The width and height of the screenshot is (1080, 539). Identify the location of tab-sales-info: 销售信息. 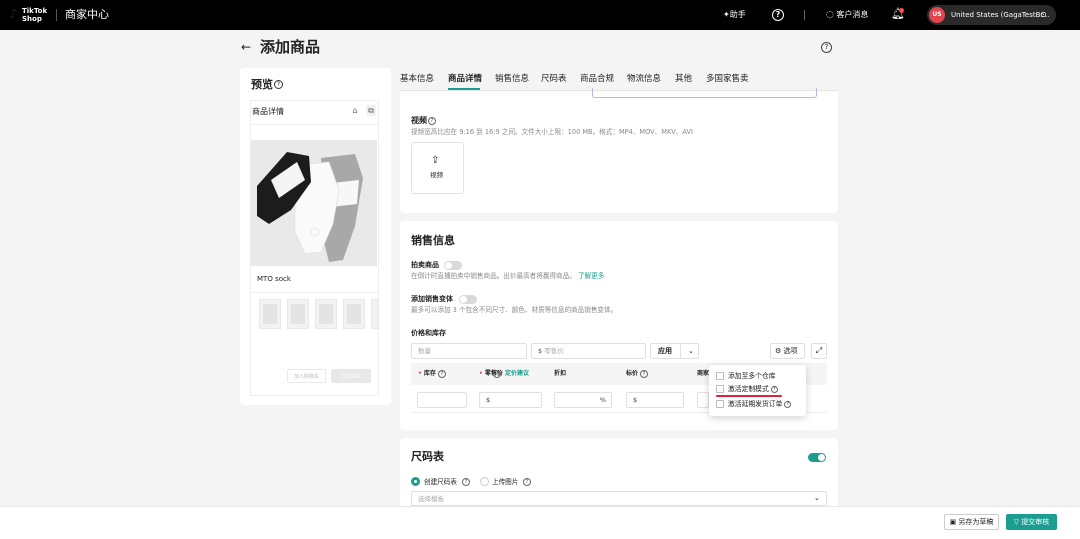
(512, 79).